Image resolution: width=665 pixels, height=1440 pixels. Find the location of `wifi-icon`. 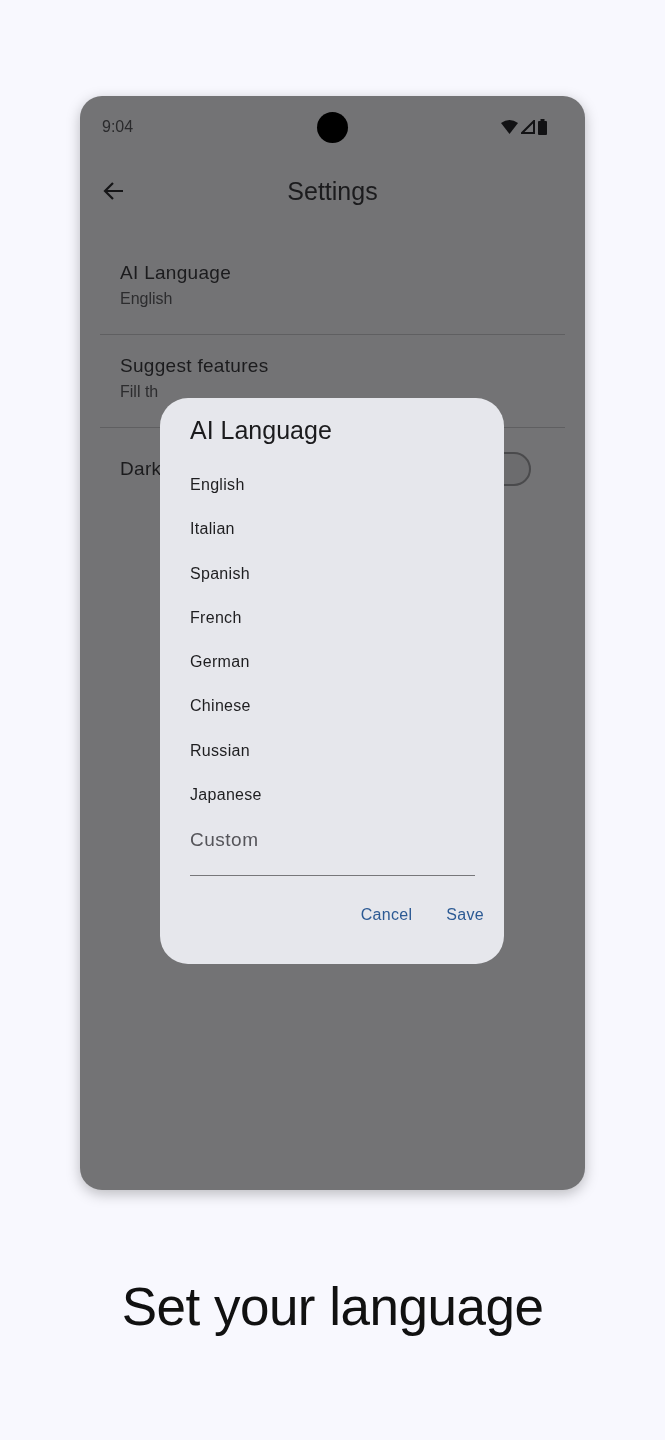

wifi-icon is located at coordinates (509, 127).